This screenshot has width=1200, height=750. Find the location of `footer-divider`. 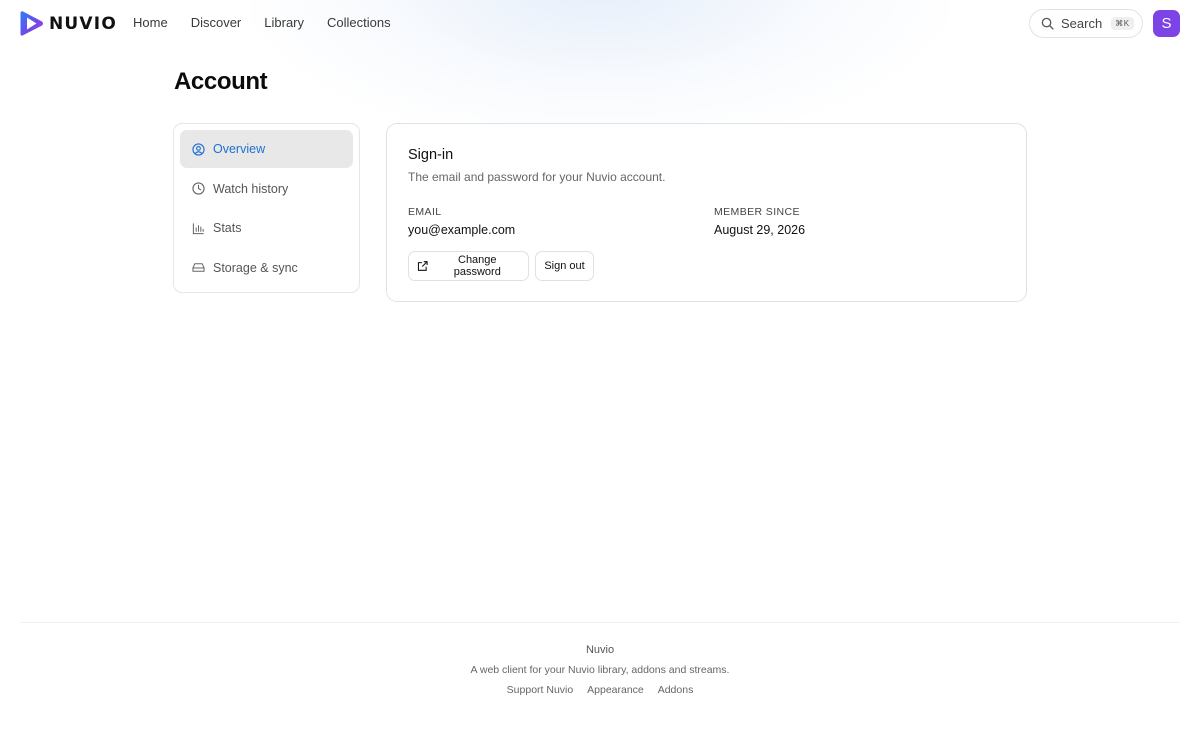

footer-divider is located at coordinates (600, 622).